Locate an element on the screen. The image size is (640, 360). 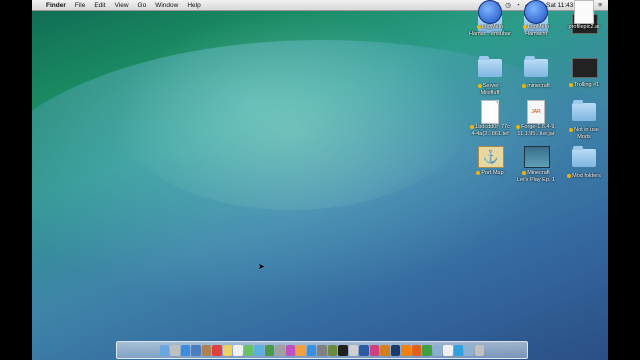
desktop-icon-label: minecraft is located at coordinates (536, 86).